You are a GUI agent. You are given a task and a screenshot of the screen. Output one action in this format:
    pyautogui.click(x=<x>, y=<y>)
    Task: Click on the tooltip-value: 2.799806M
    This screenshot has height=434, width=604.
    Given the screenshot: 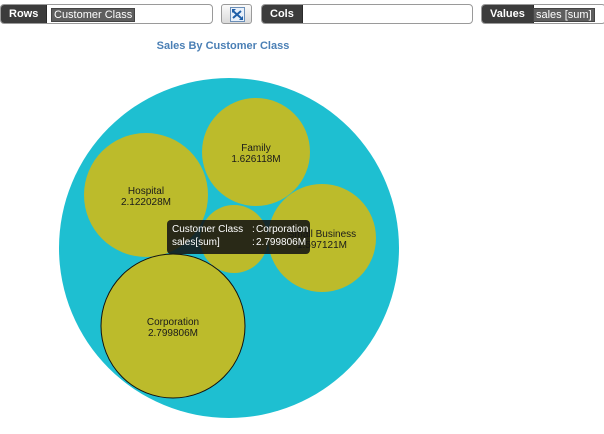 What is the action you would take?
    pyautogui.click(x=281, y=242)
    